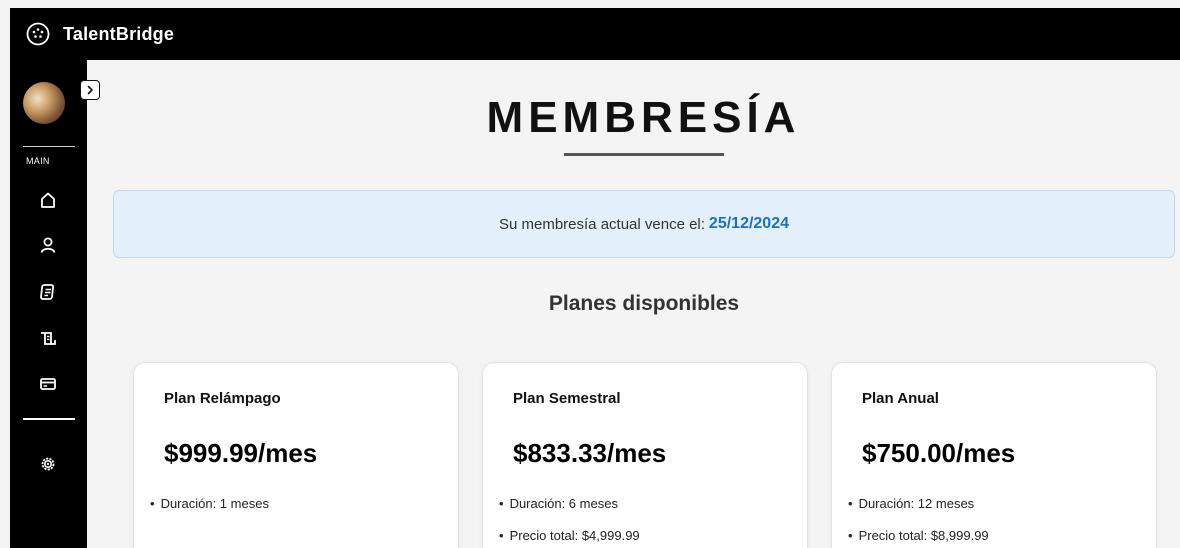  Describe the element at coordinates (601, 224) in the screenshot. I see `alert-text: Su membresía actual vence el:` at that location.